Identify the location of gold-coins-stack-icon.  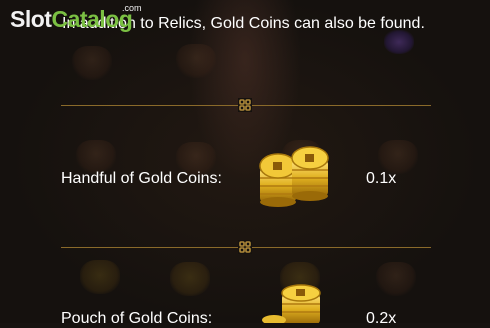
(291, 303).